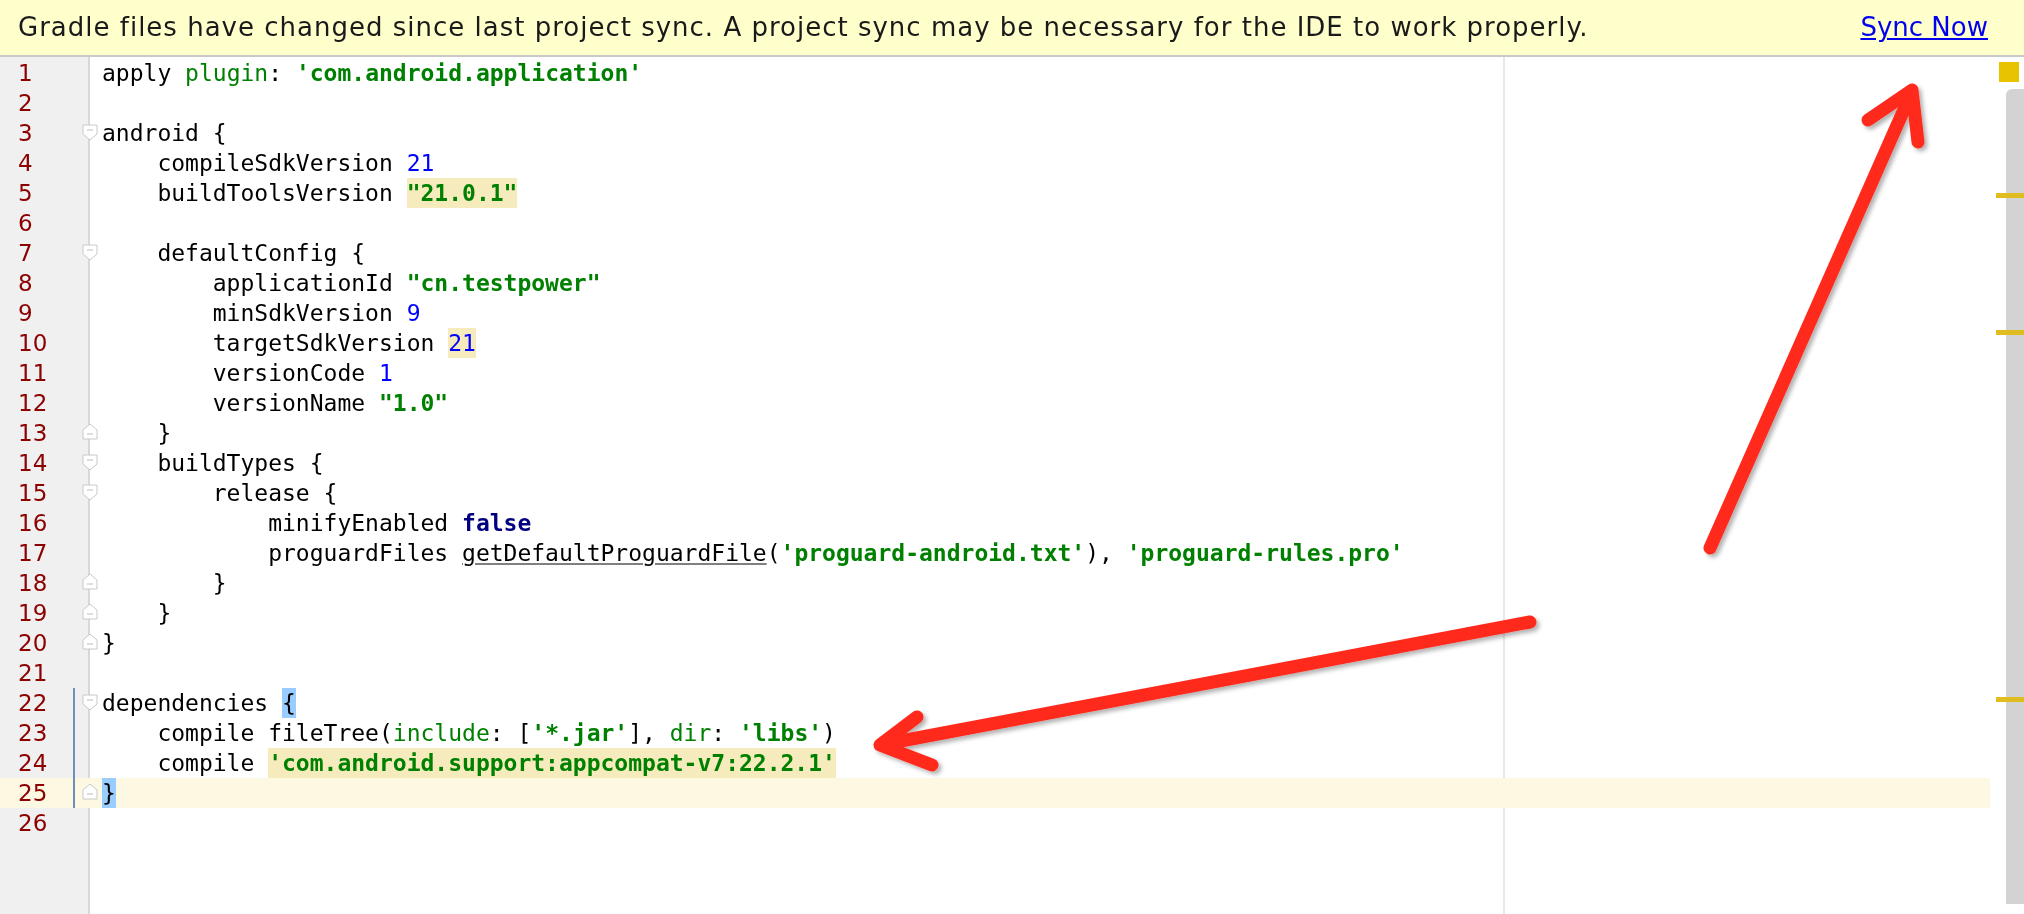 The width and height of the screenshot is (2024, 914). I want to click on number-literal: 1, so click(385, 373).